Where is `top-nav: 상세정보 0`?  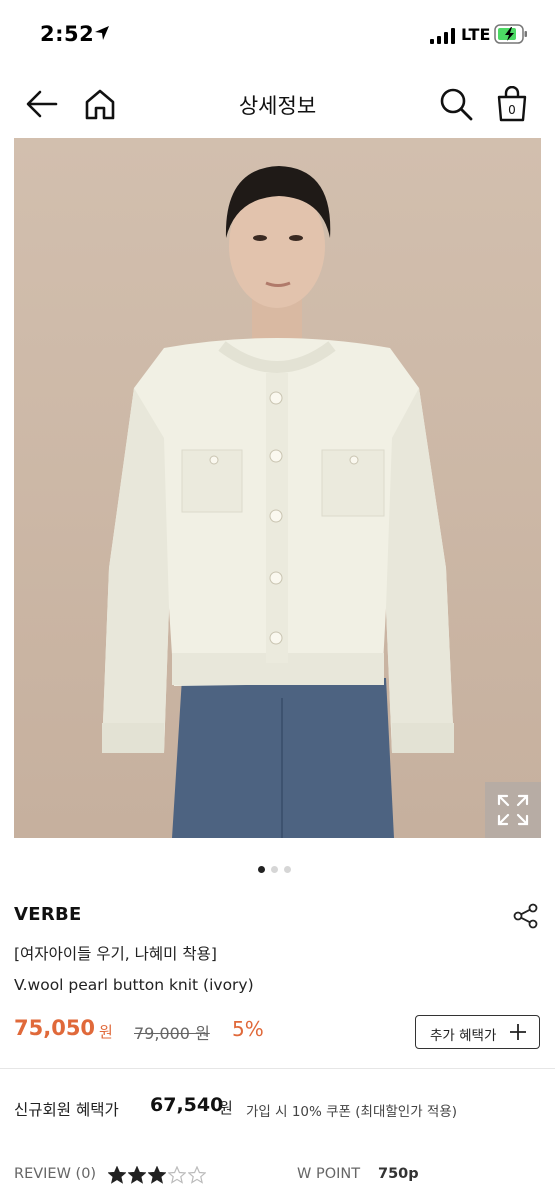
top-nav: 상세정보 0 is located at coordinates (277, 104).